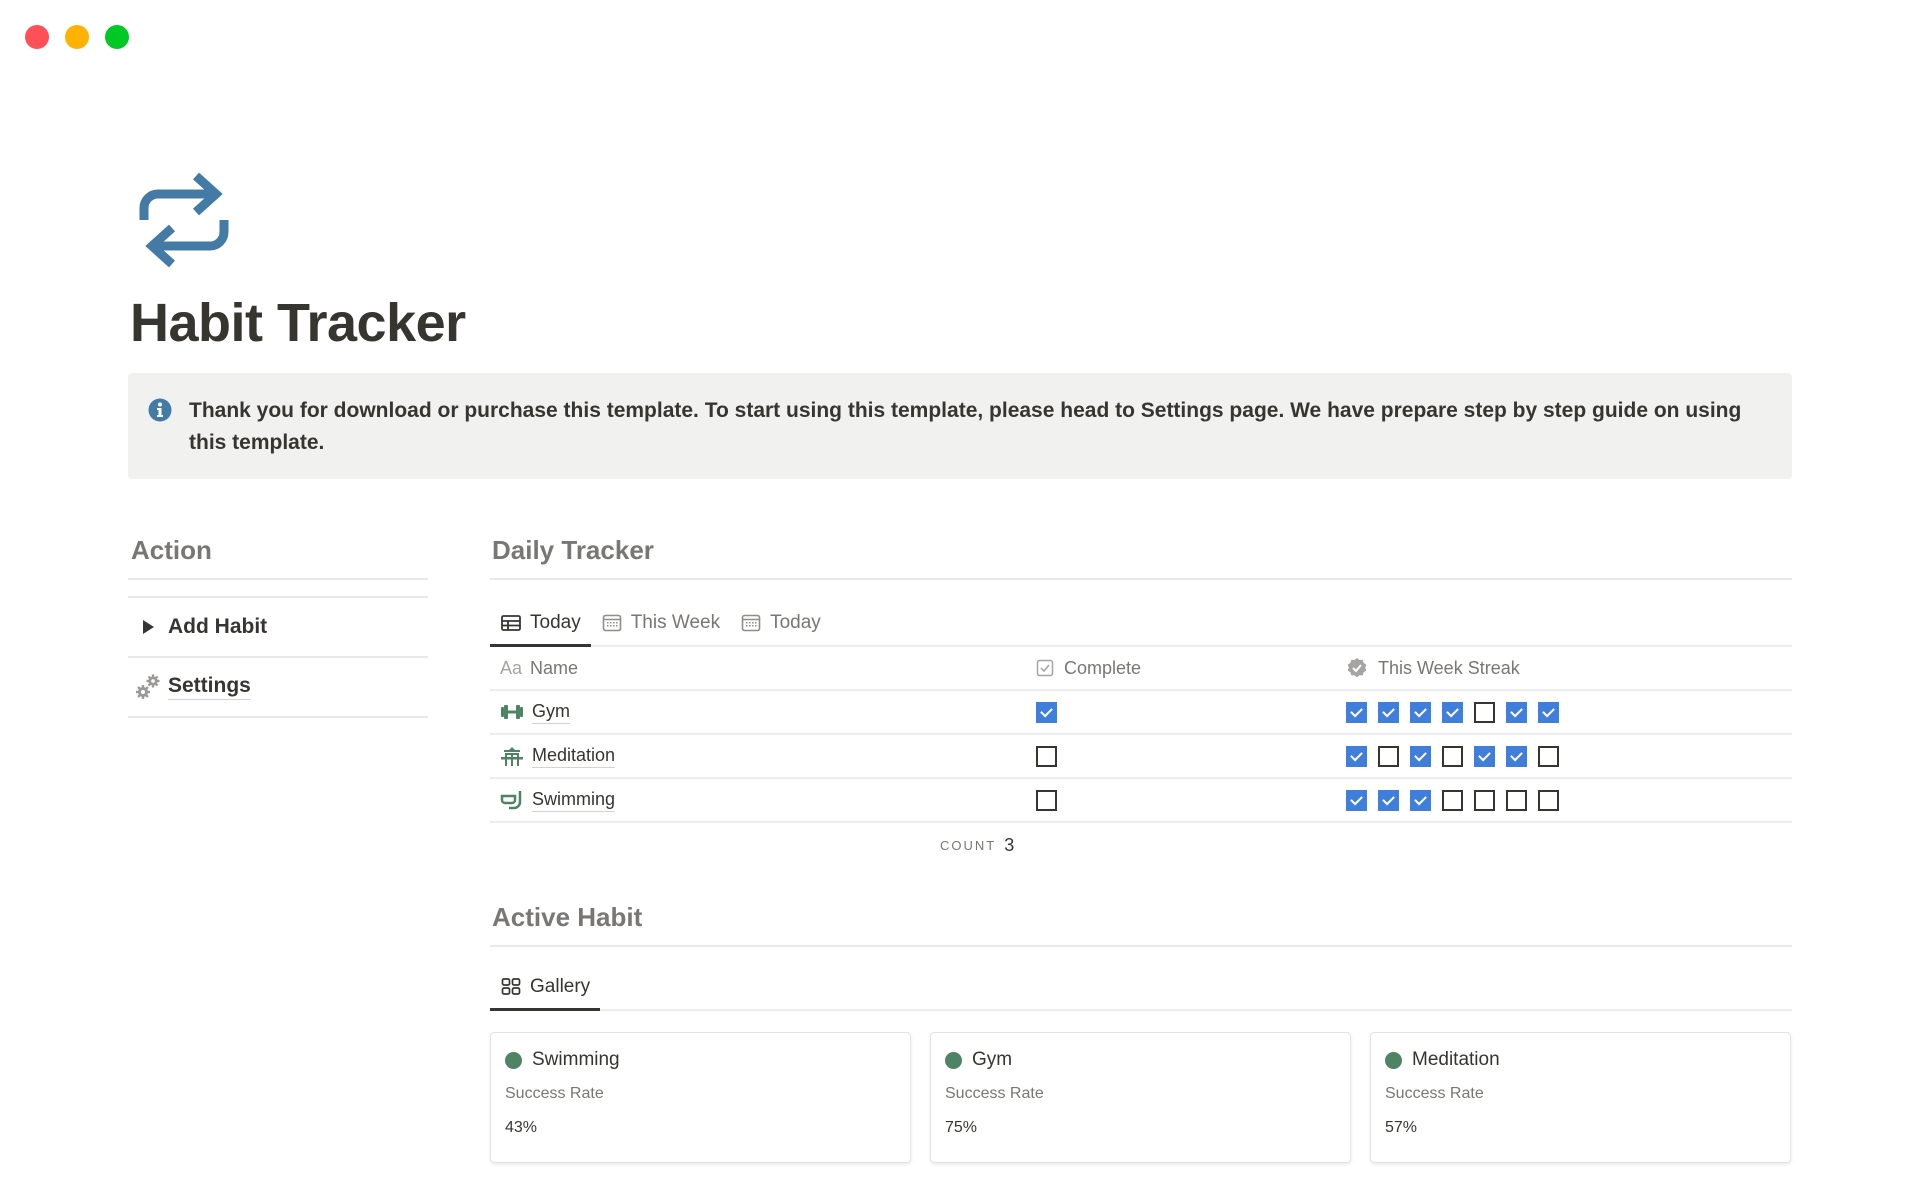 This screenshot has width=1920, height=1200. I want to click on table-row: Meditation, so click(1141, 757).